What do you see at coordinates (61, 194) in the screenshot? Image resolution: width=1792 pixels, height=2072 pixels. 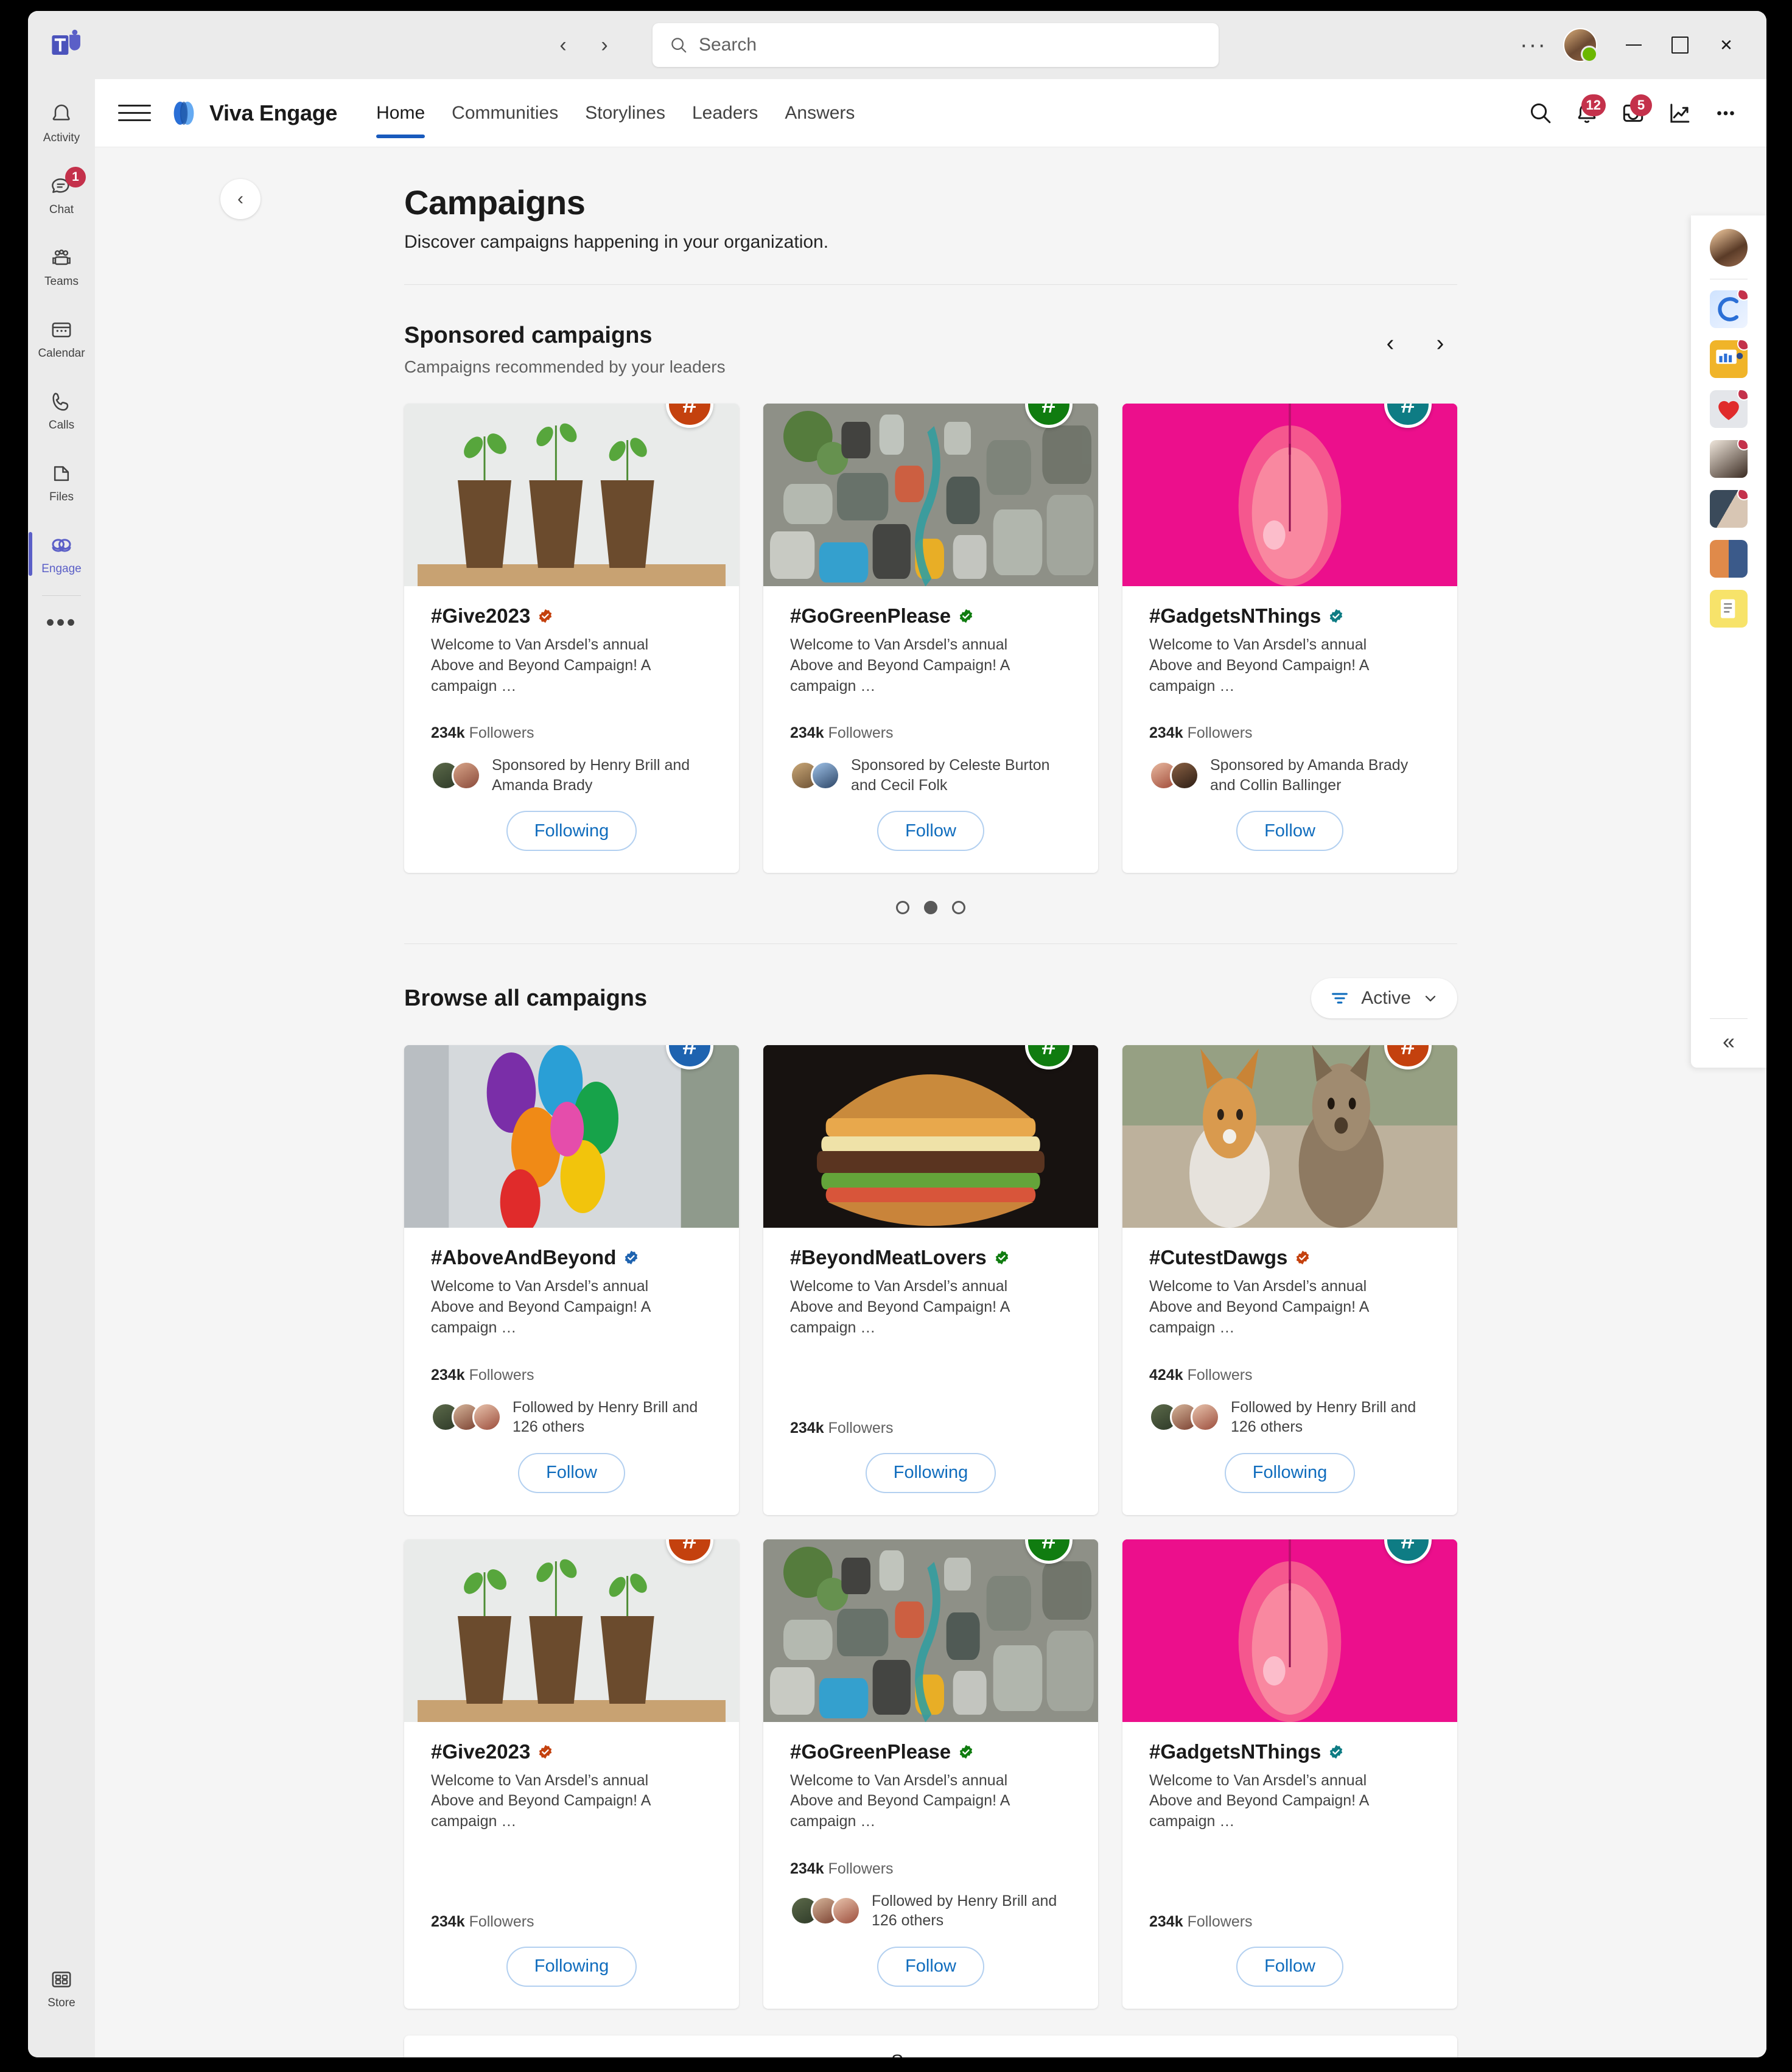 I see `sidebar-item-chat: 1 Chat` at bounding box center [61, 194].